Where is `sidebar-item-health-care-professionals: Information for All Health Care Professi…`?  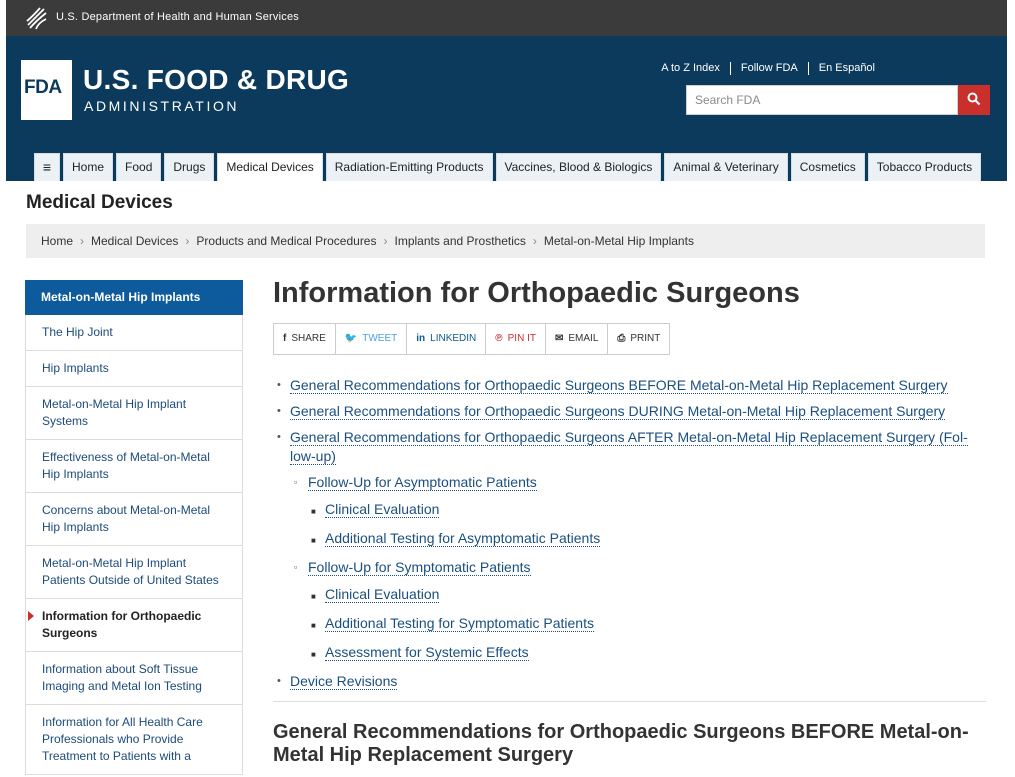
sidebar-item-health-care-professionals: Information for All Health Care Professi… is located at coordinates (134, 740).